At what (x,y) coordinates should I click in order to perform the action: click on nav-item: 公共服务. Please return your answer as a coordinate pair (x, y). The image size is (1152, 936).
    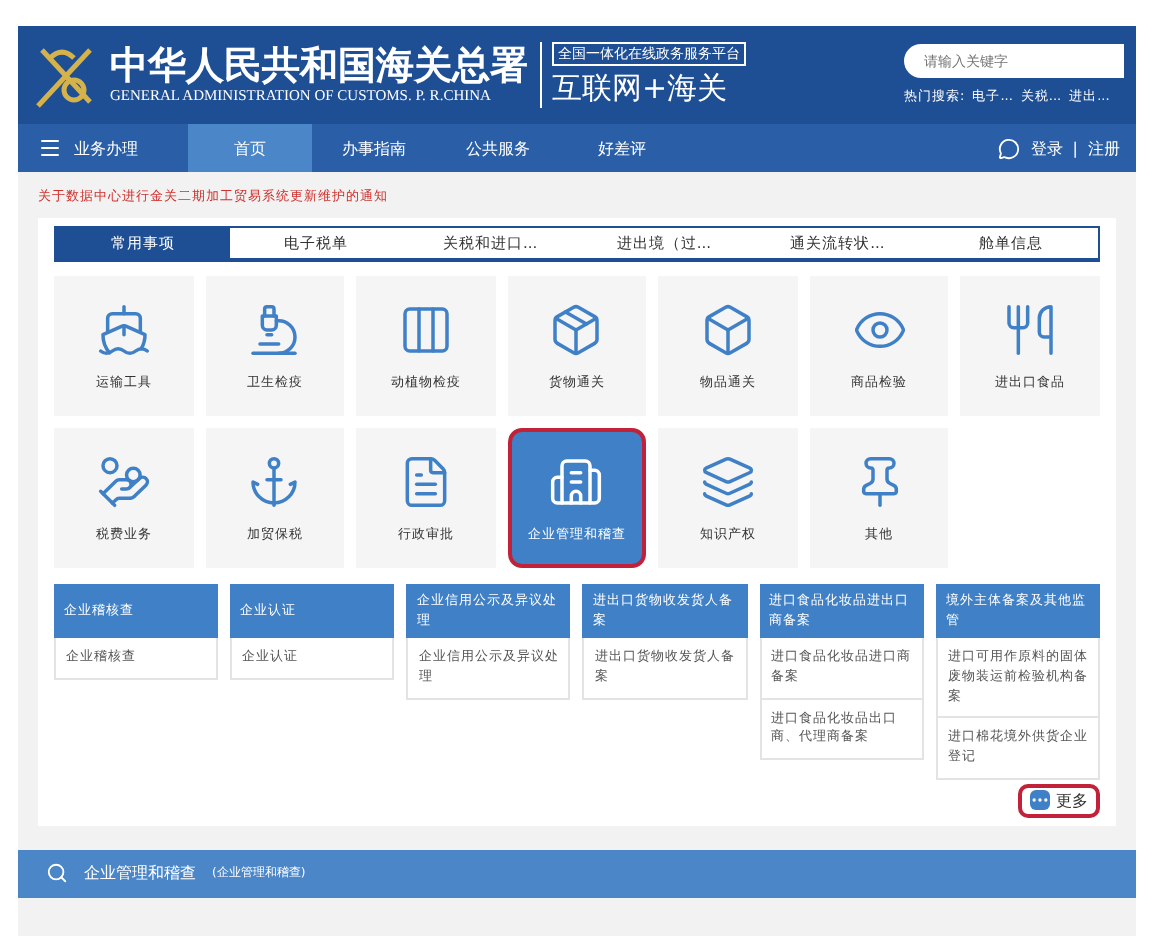
    Looking at the image, I should click on (498, 148).